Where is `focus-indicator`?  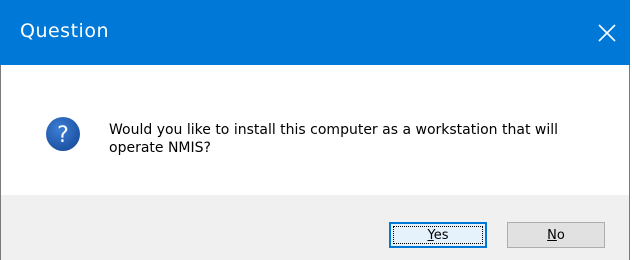
focus-indicator is located at coordinates (438, 235).